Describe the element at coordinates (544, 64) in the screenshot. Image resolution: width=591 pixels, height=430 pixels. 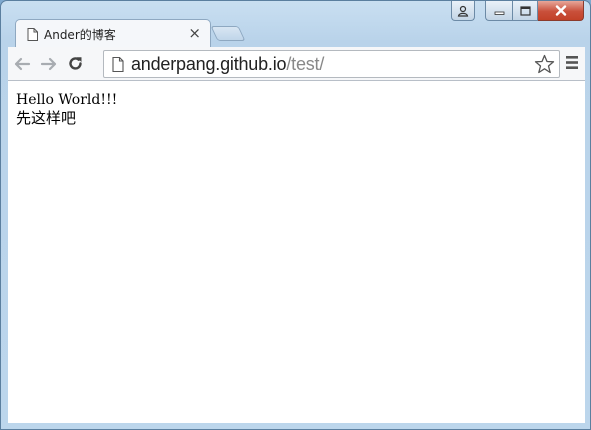
I see `star-icon` at that location.